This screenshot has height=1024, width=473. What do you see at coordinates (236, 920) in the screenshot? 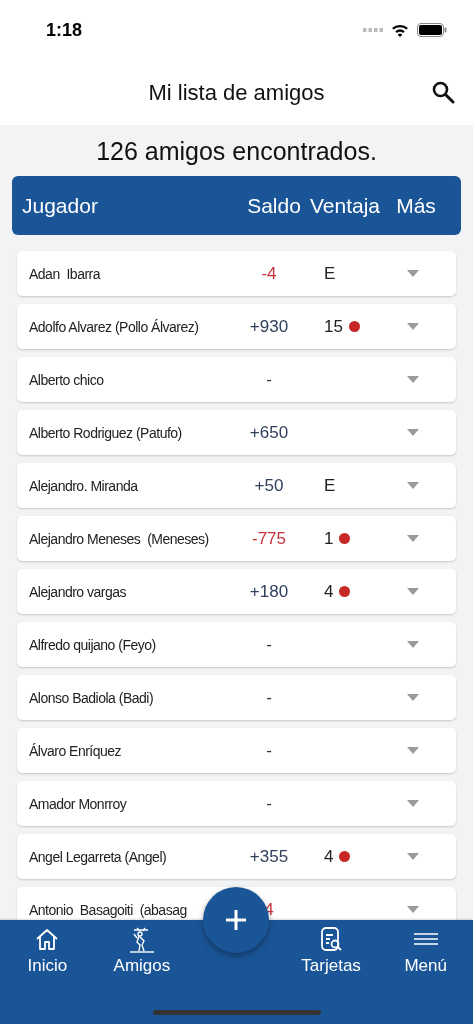
I see `plus-icon` at bounding box center [236, 920].